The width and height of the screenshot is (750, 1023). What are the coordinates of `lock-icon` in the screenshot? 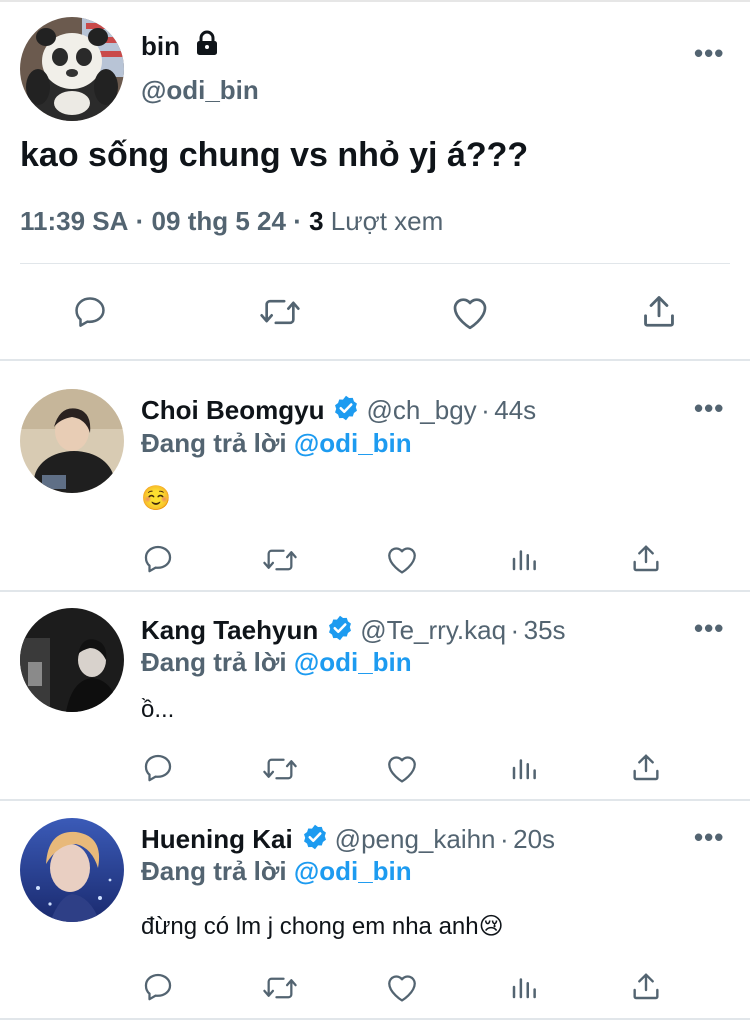 It's located at (207, 45).